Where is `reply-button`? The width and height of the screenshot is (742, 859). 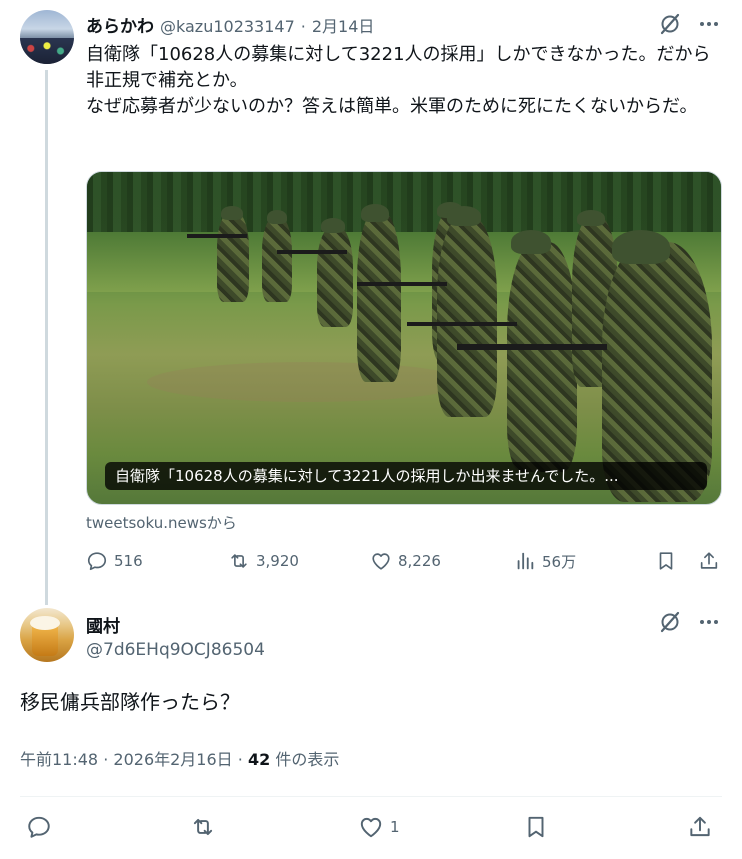 reply-button is located at coordinates (39, 827).